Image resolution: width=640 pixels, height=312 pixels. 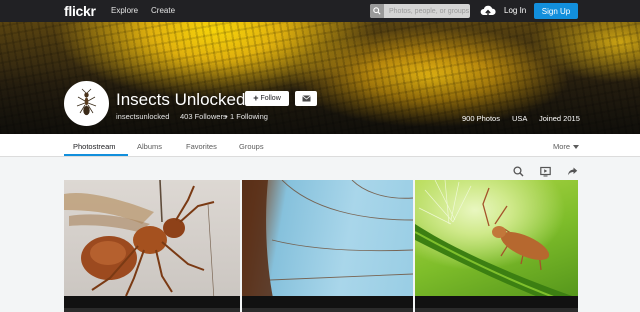 I want to click on follow-button: + Follow, so click(x=267, y=98).